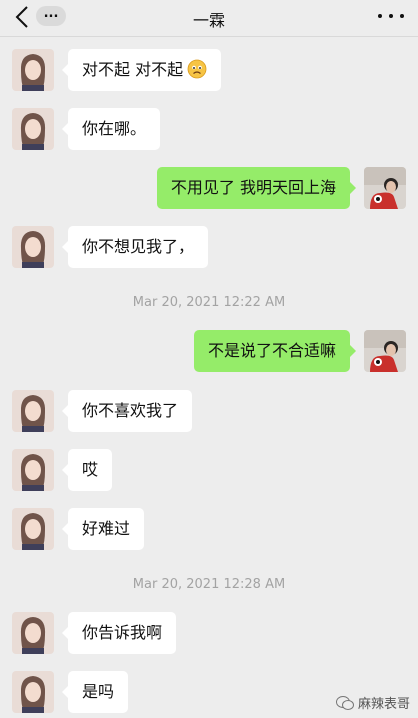 Image resolution: width=418 pixels, height=718 pixels. I want to click on message-timestamp: Mar 20, 2021 12:22 AM, so click(209, 302).